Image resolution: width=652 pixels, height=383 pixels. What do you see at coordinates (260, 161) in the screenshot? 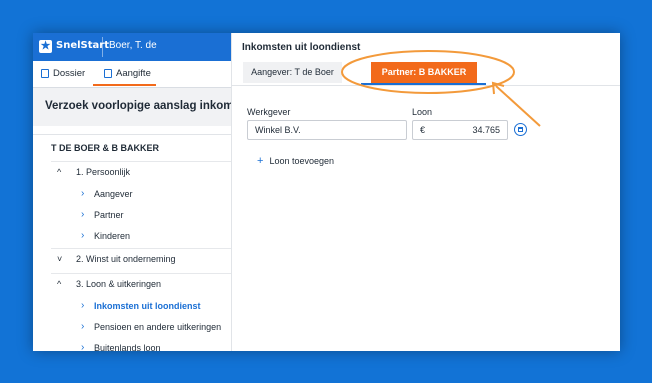
I see `plus-icon: +` at bounding box center [260, 161].